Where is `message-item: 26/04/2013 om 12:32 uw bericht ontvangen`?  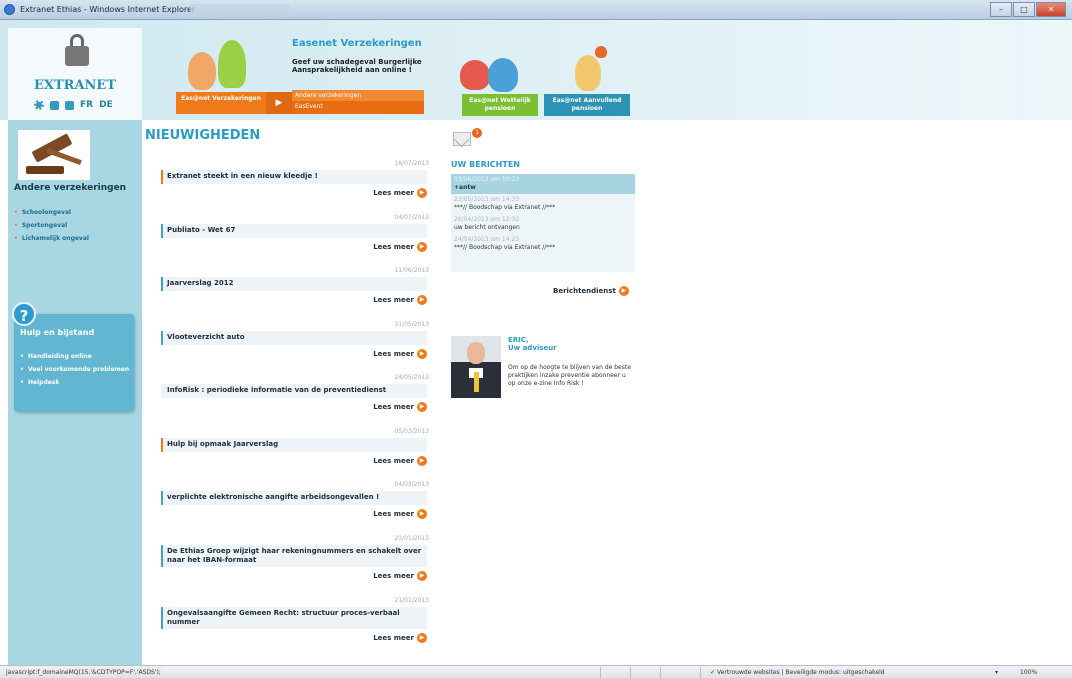 message-item: 26/04/2013 om 12:32 uw bericht ontvangen is located at coordinates (543, 224).